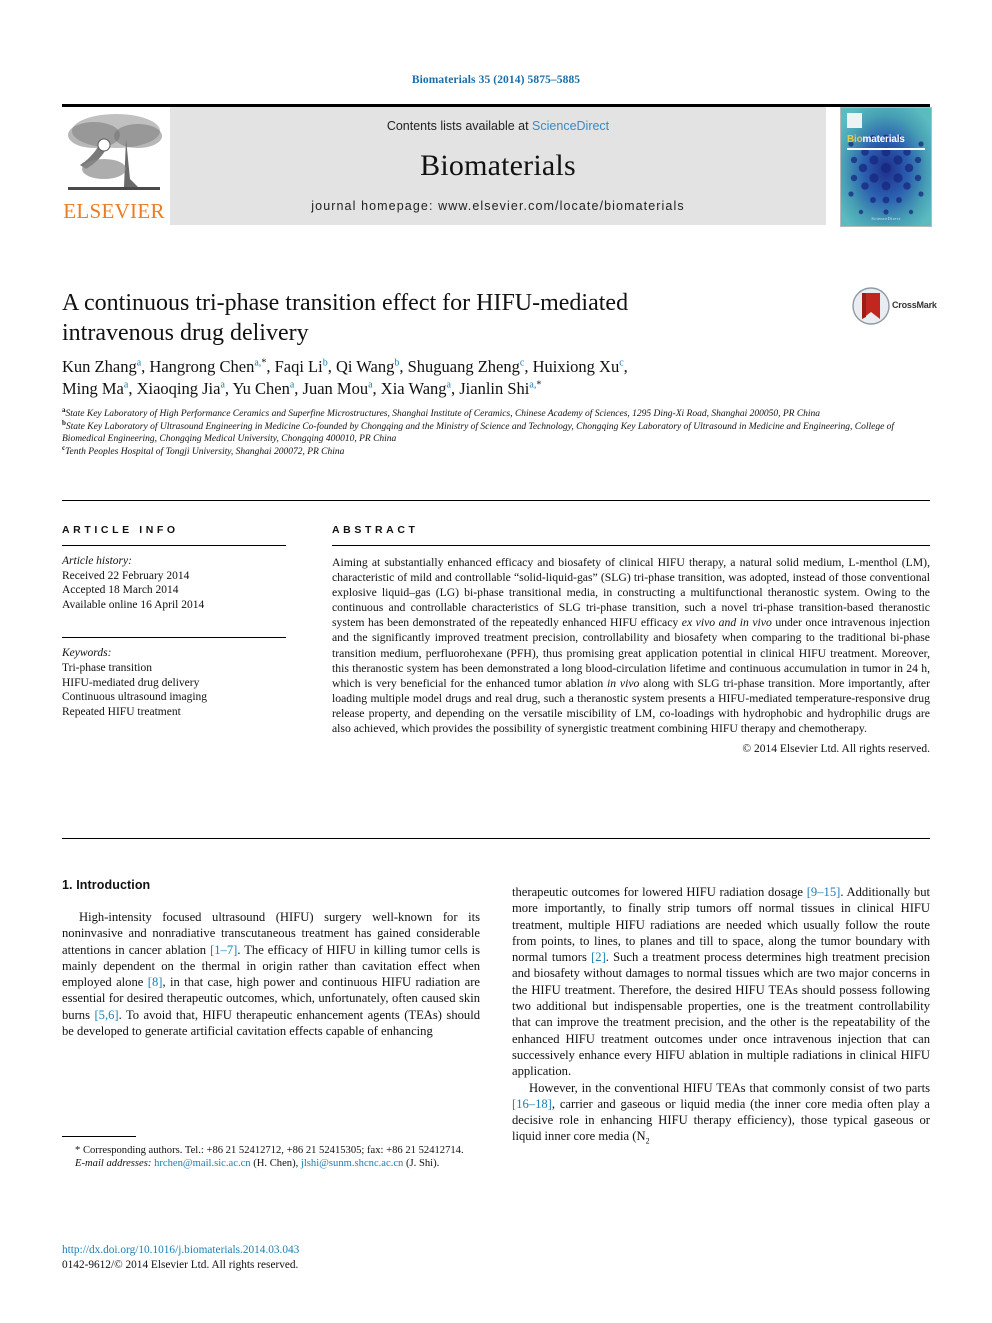 This screenshot has width=992, height=1323. Describe the element at coordinates (824, 892) in the screenshot. I see `citation-ref: [9–15]` at that location.